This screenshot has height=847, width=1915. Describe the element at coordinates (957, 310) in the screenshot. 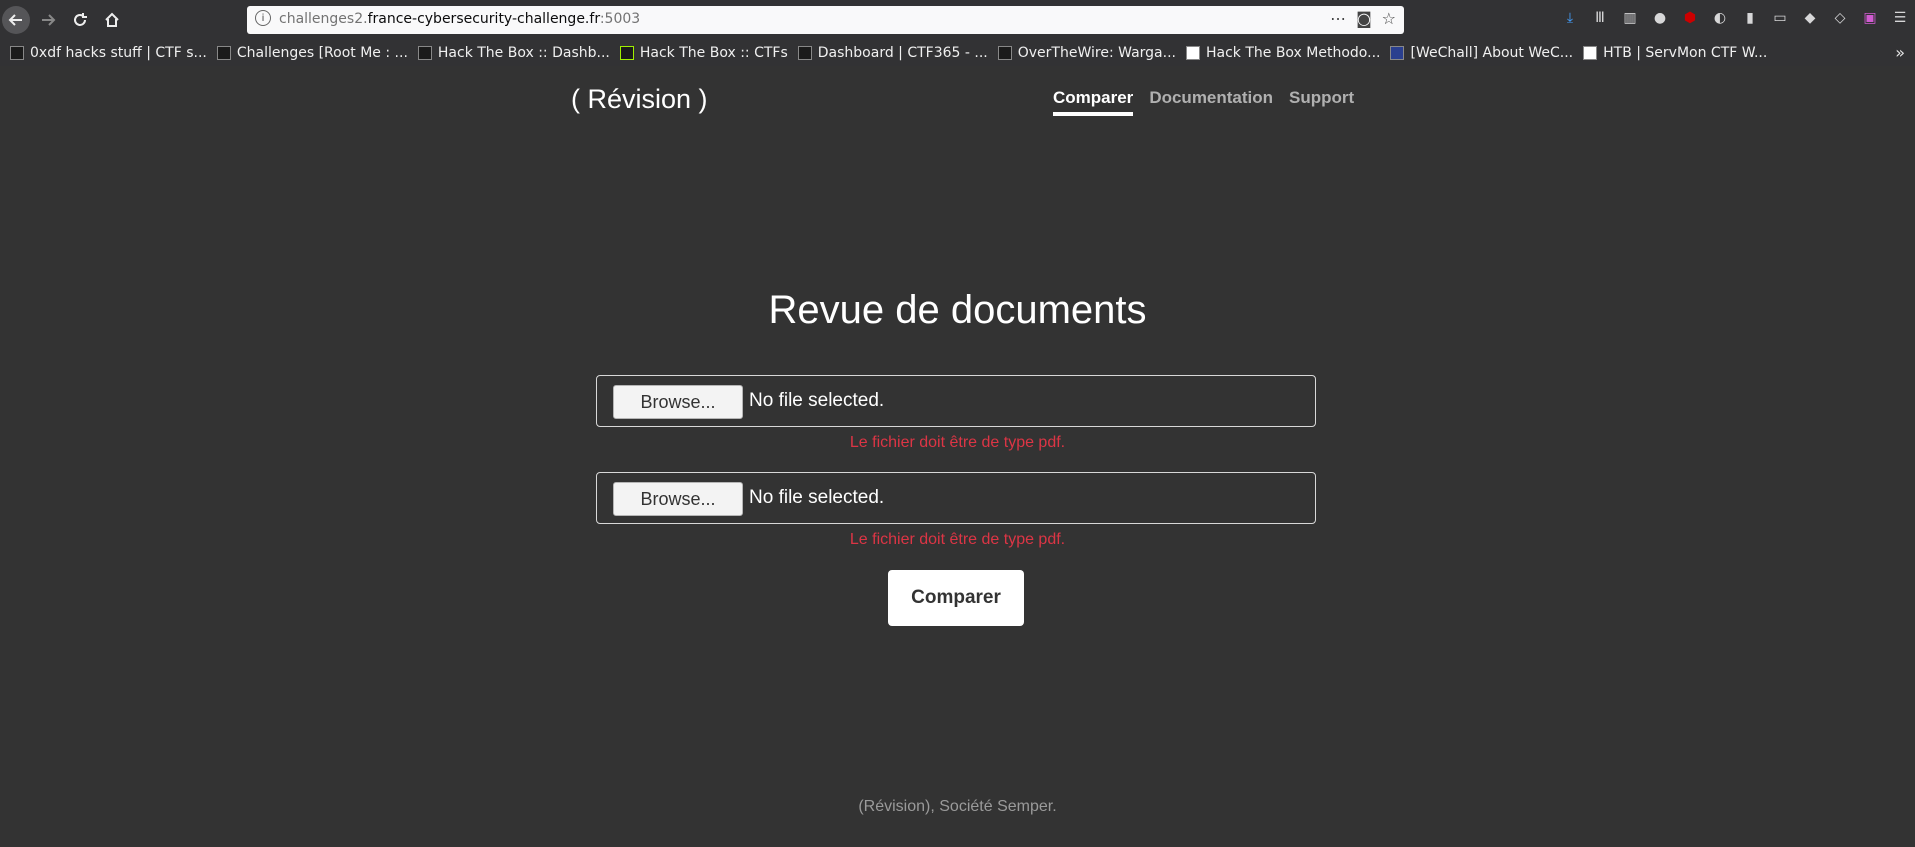

I see `page-title: Revue de documents` at that location.